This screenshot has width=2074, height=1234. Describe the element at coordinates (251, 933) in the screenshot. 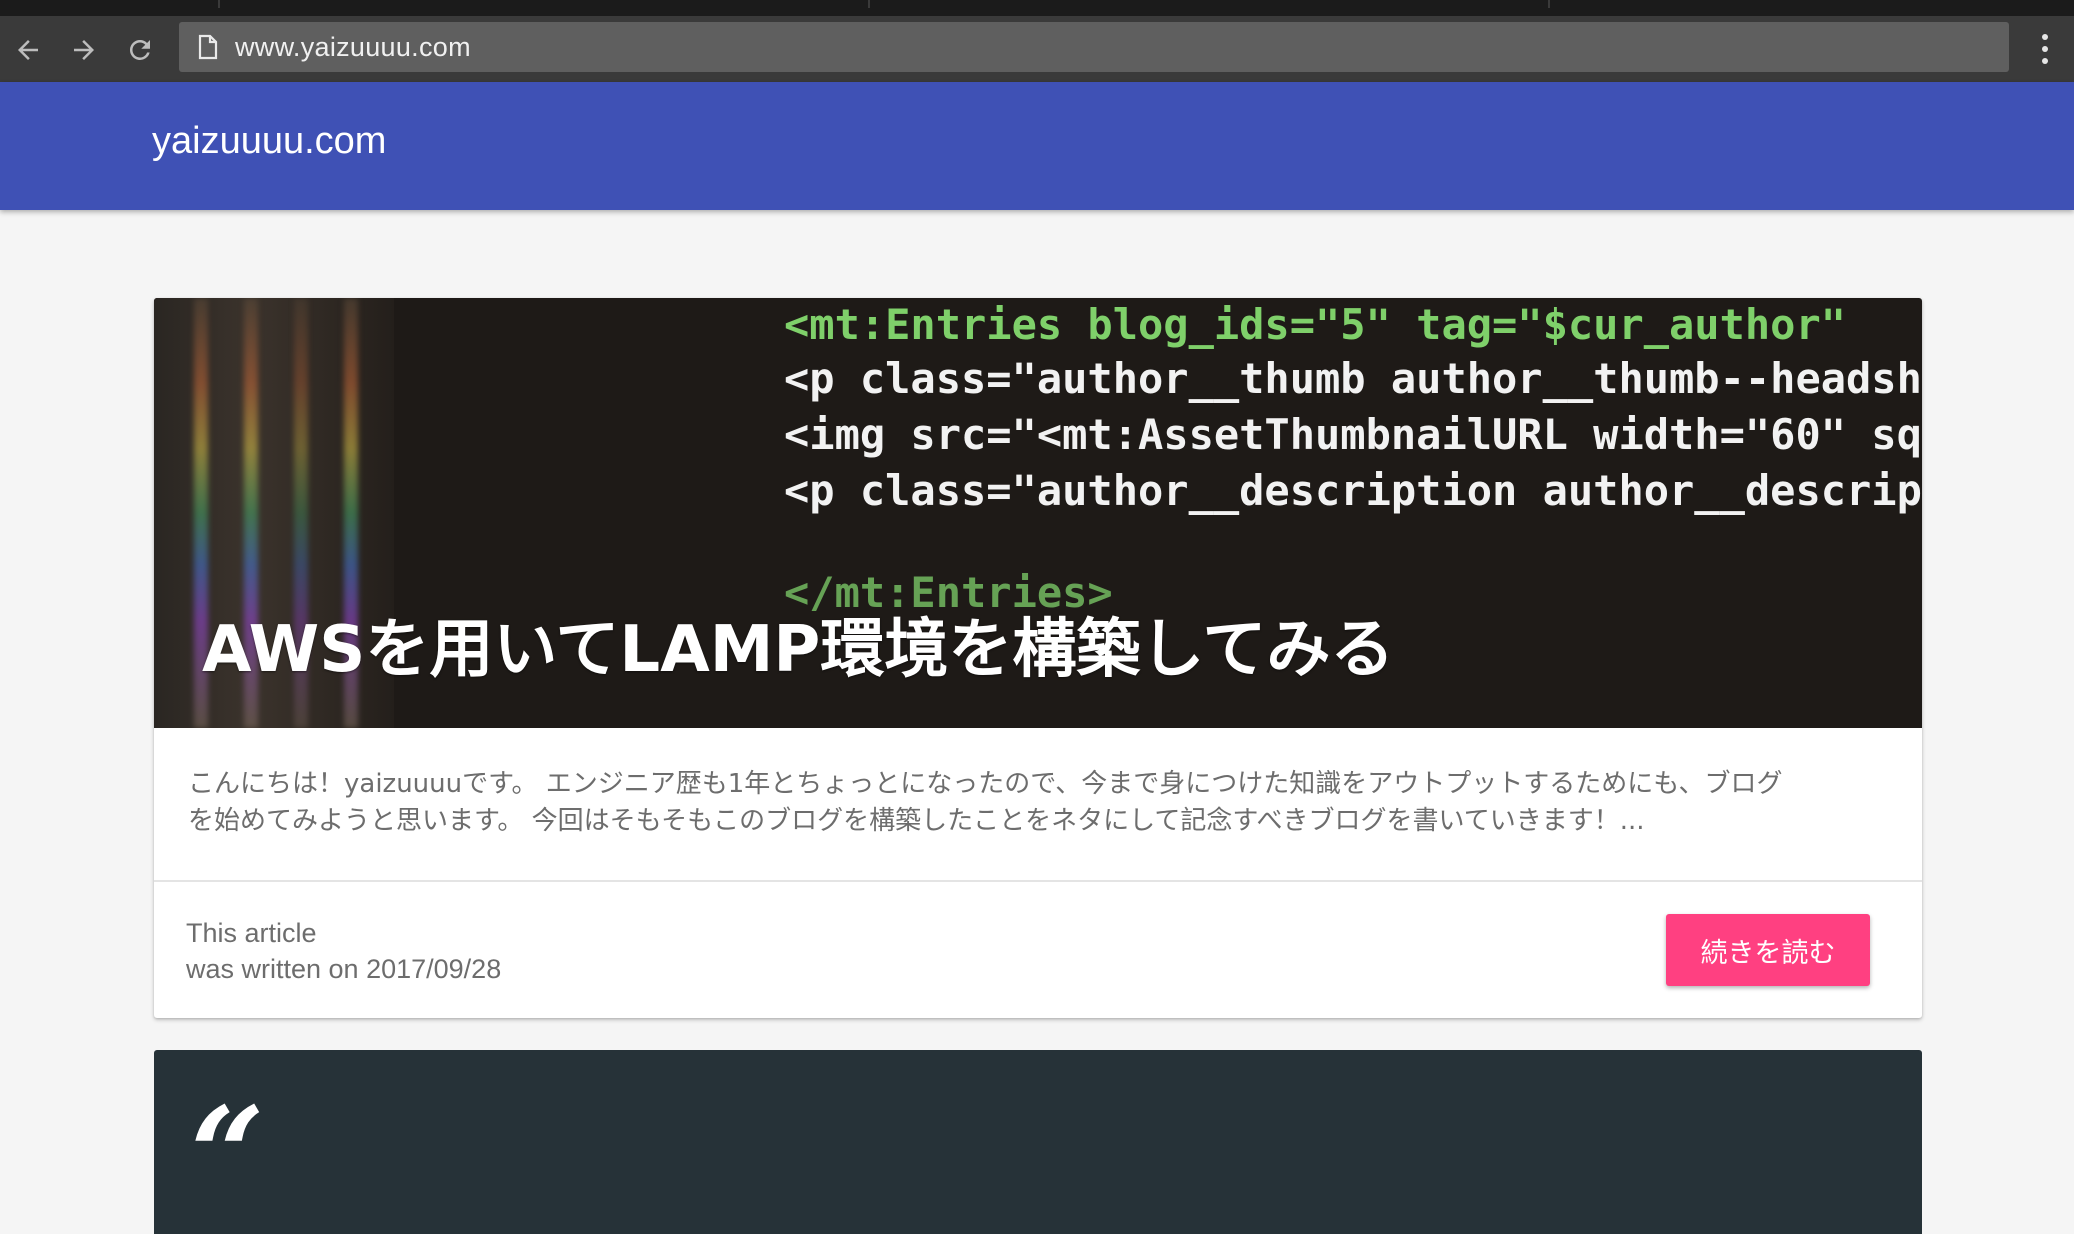

I see `article-meta-label: This article` at that location.